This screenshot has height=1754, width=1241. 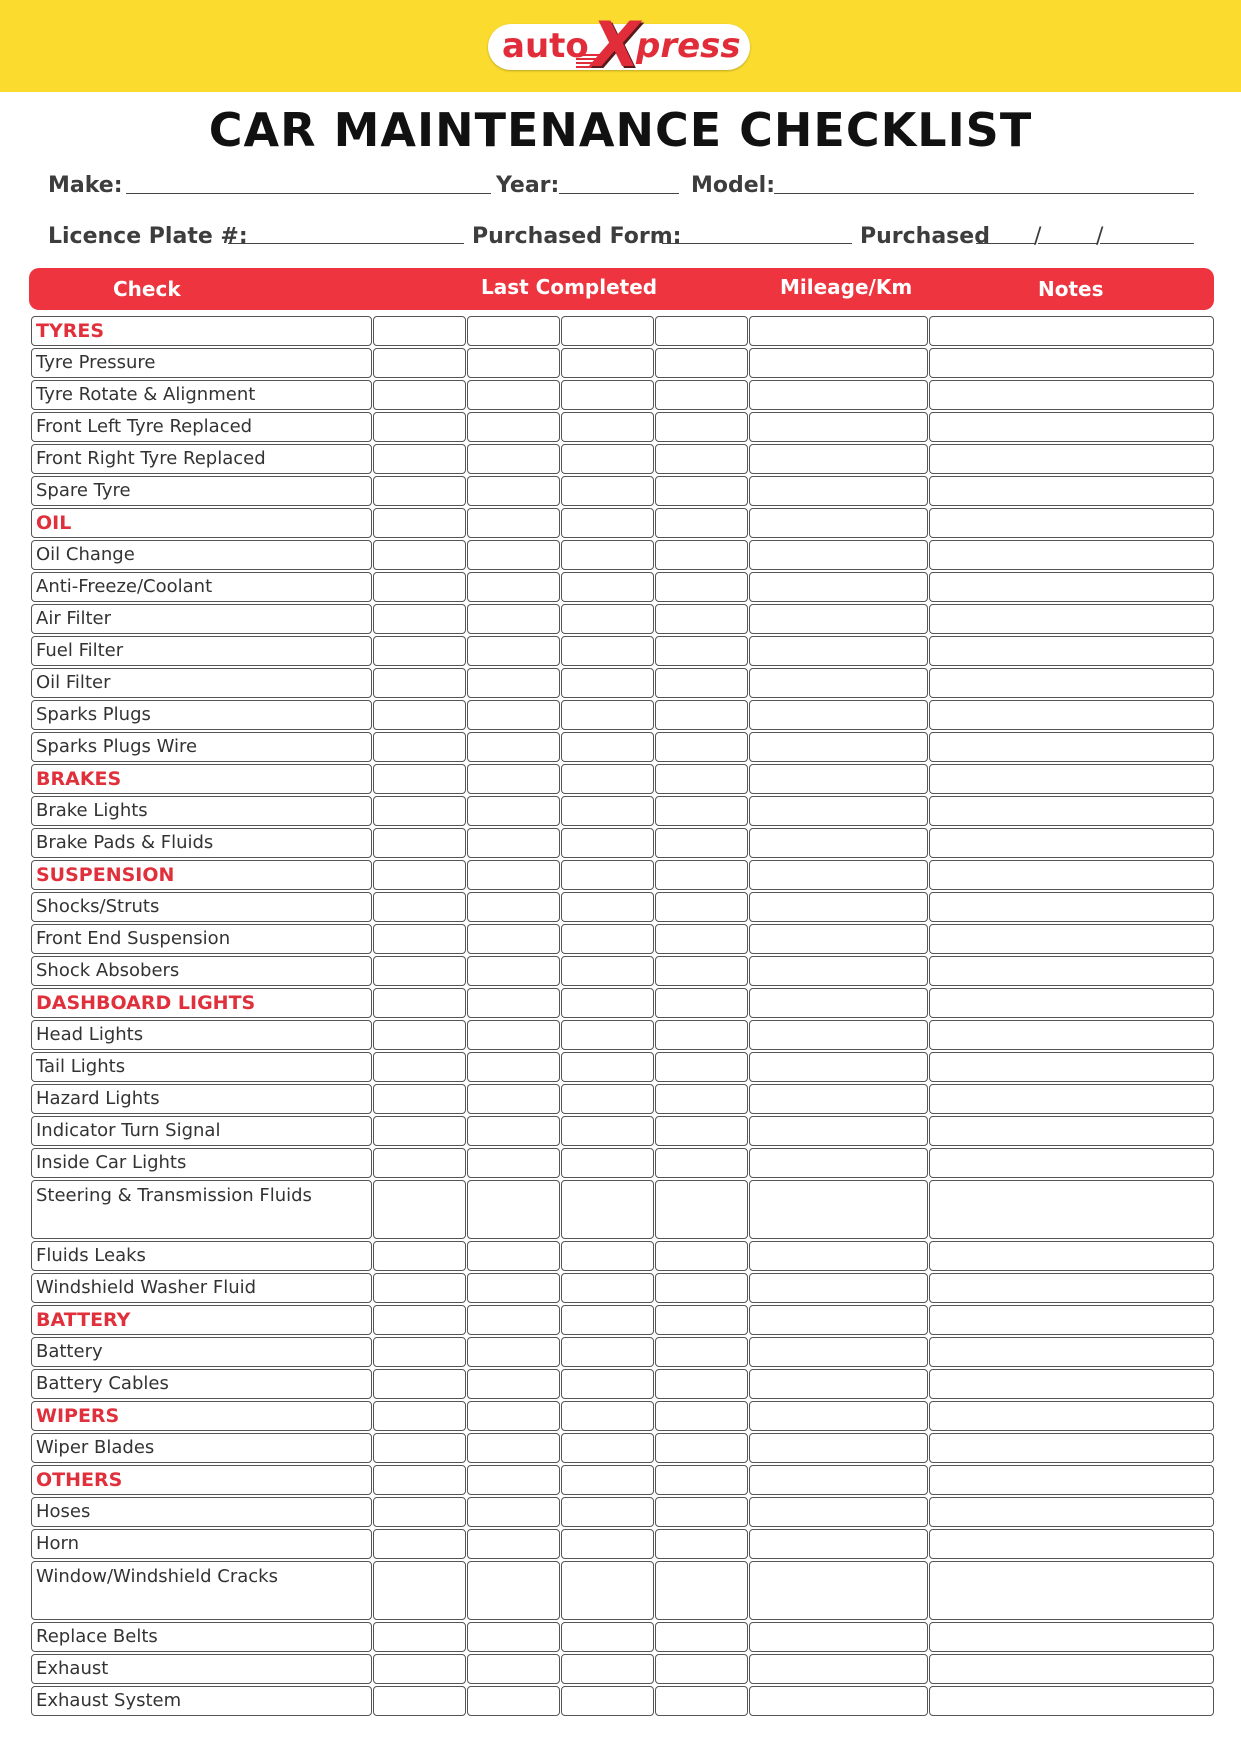 What do you see at coordinates (1068, 243) in the screenshot?
I see `purchased-month-field` at bounding box center [1068, 243].